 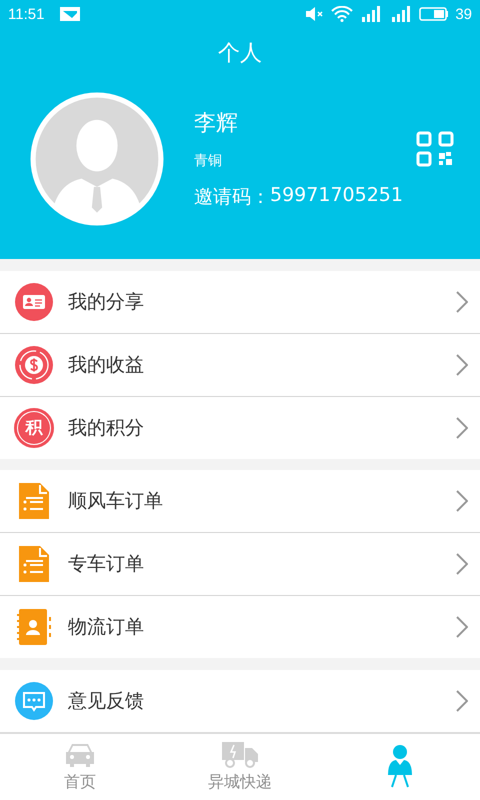 I want to click on image-icon, so click(x=70, y=14).